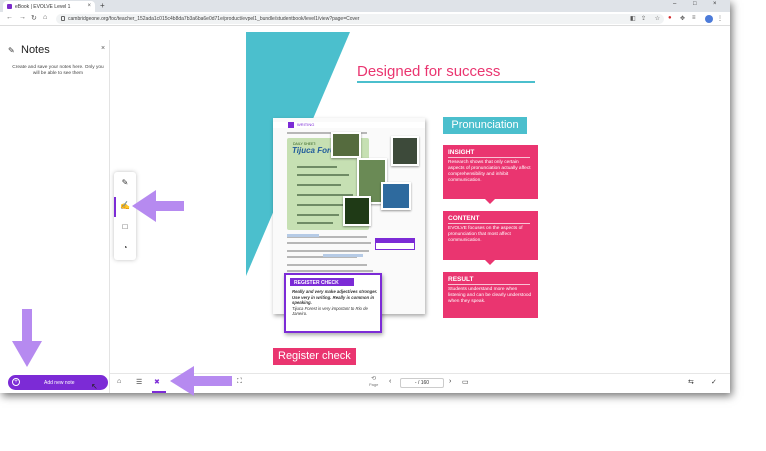 The image size is (766, 451). What do you see at coordinates (396, 196) in the screenshot?
I see `statue-photo` at bounding box center [396, 196].